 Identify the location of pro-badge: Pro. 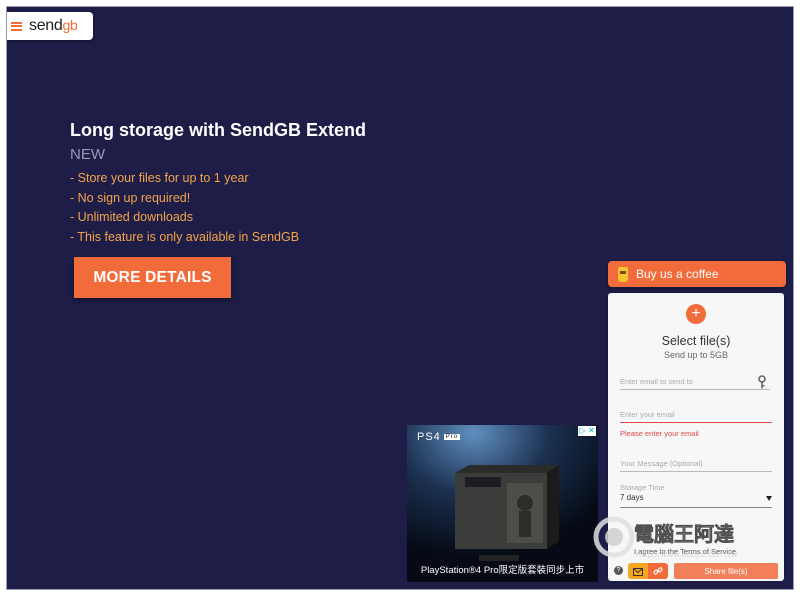
(452, 437).